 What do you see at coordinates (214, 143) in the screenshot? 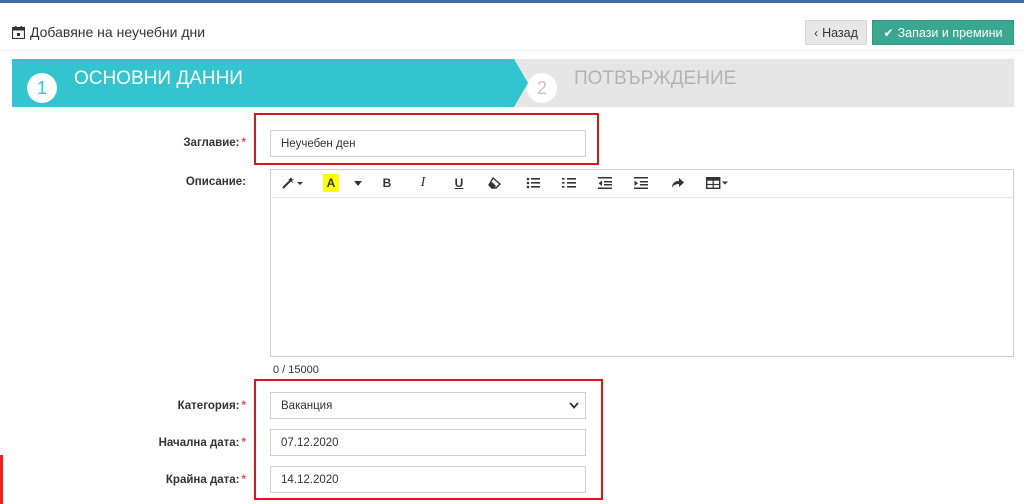
I see `title-label: Заглавие: *` at bounding box center [214, 143].